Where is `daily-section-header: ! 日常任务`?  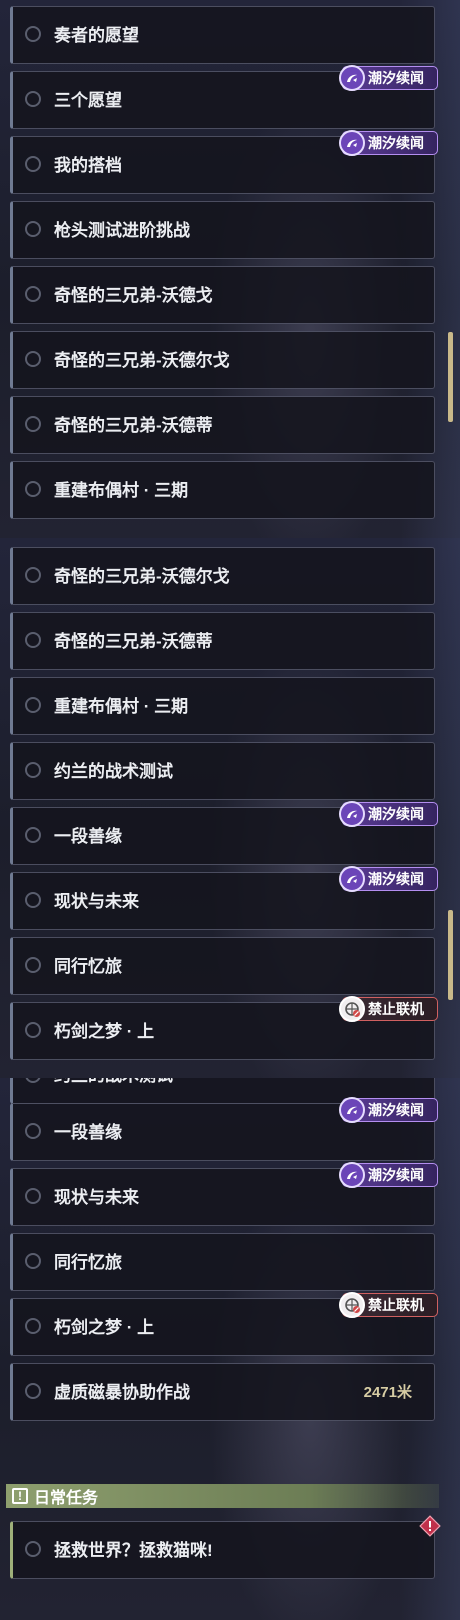 daily-section-header: ! 日常任务 is located at coordinates (222, 1496).